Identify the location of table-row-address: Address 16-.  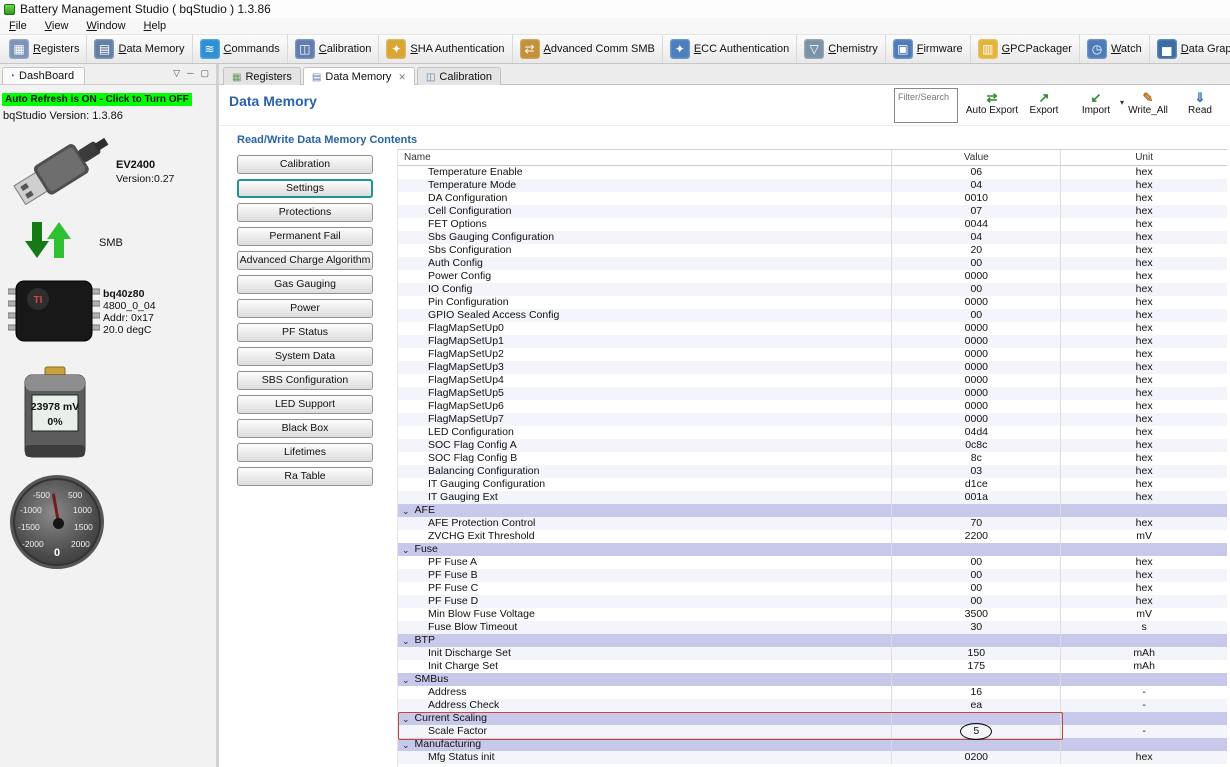
(812, 692).